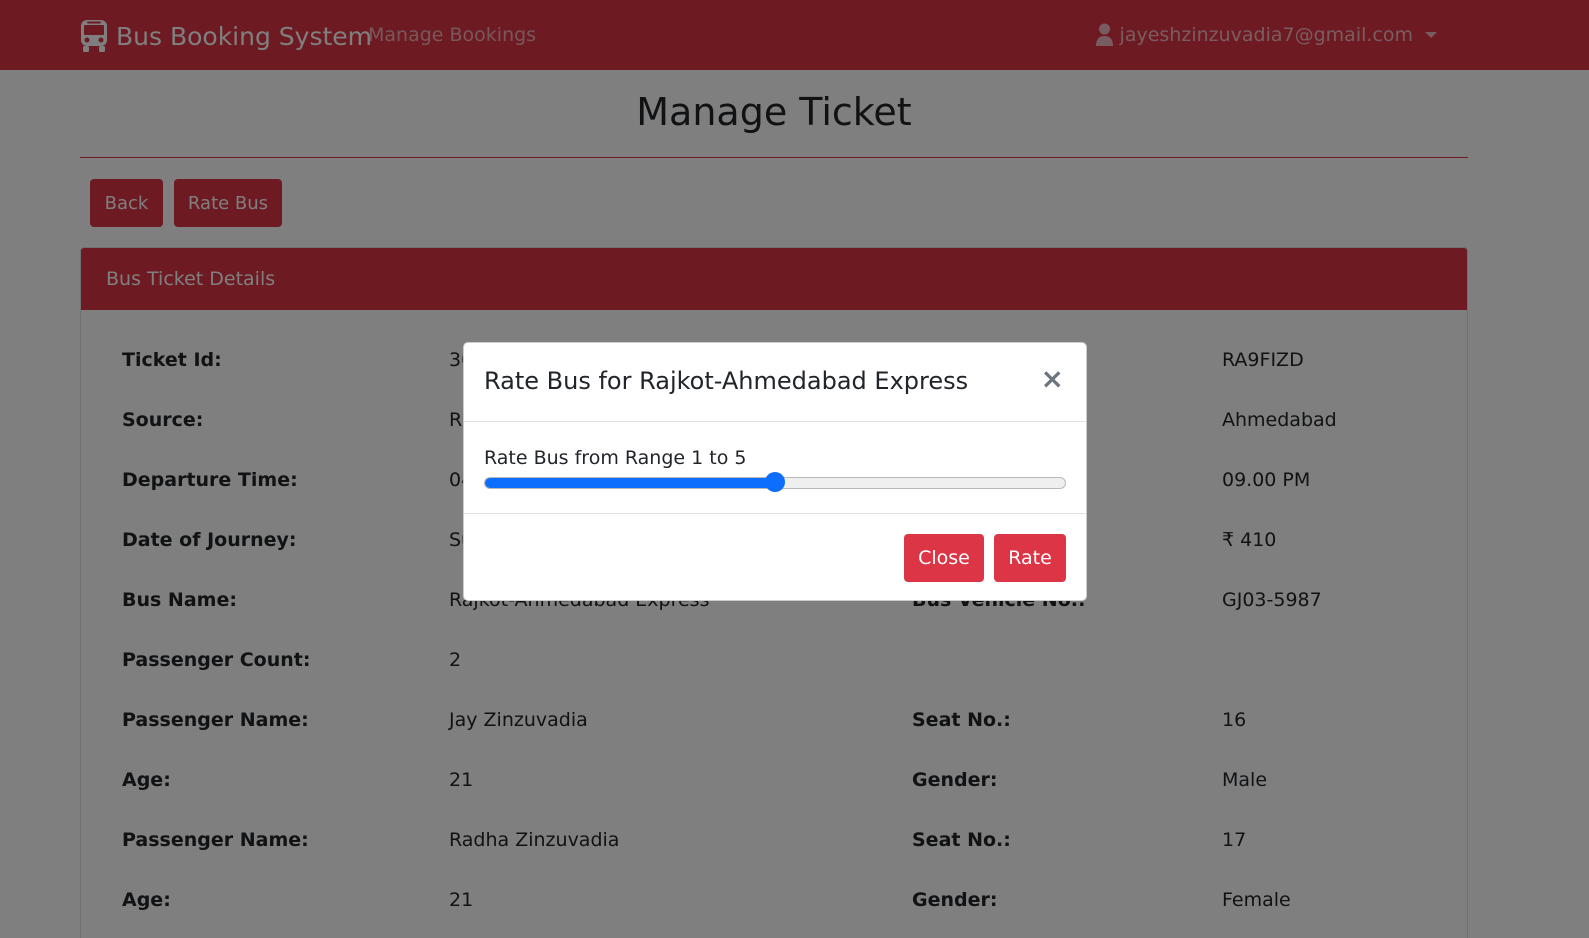 This screenshot has height=938, width=1589. What do you see at coordinates (944, 558) in the screenshot?
I see `close-button: Close` at bounding box center [944, 558].